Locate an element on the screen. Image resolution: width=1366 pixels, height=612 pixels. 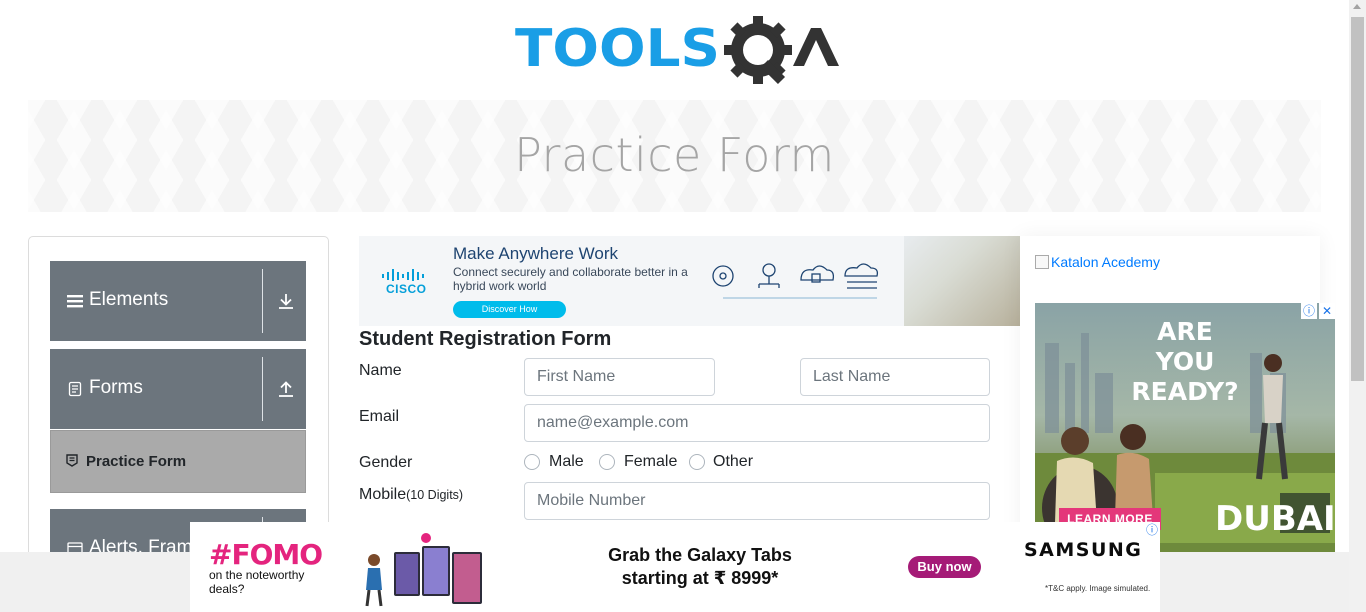
download-arrow-icon is located at coordinates (286, 301).